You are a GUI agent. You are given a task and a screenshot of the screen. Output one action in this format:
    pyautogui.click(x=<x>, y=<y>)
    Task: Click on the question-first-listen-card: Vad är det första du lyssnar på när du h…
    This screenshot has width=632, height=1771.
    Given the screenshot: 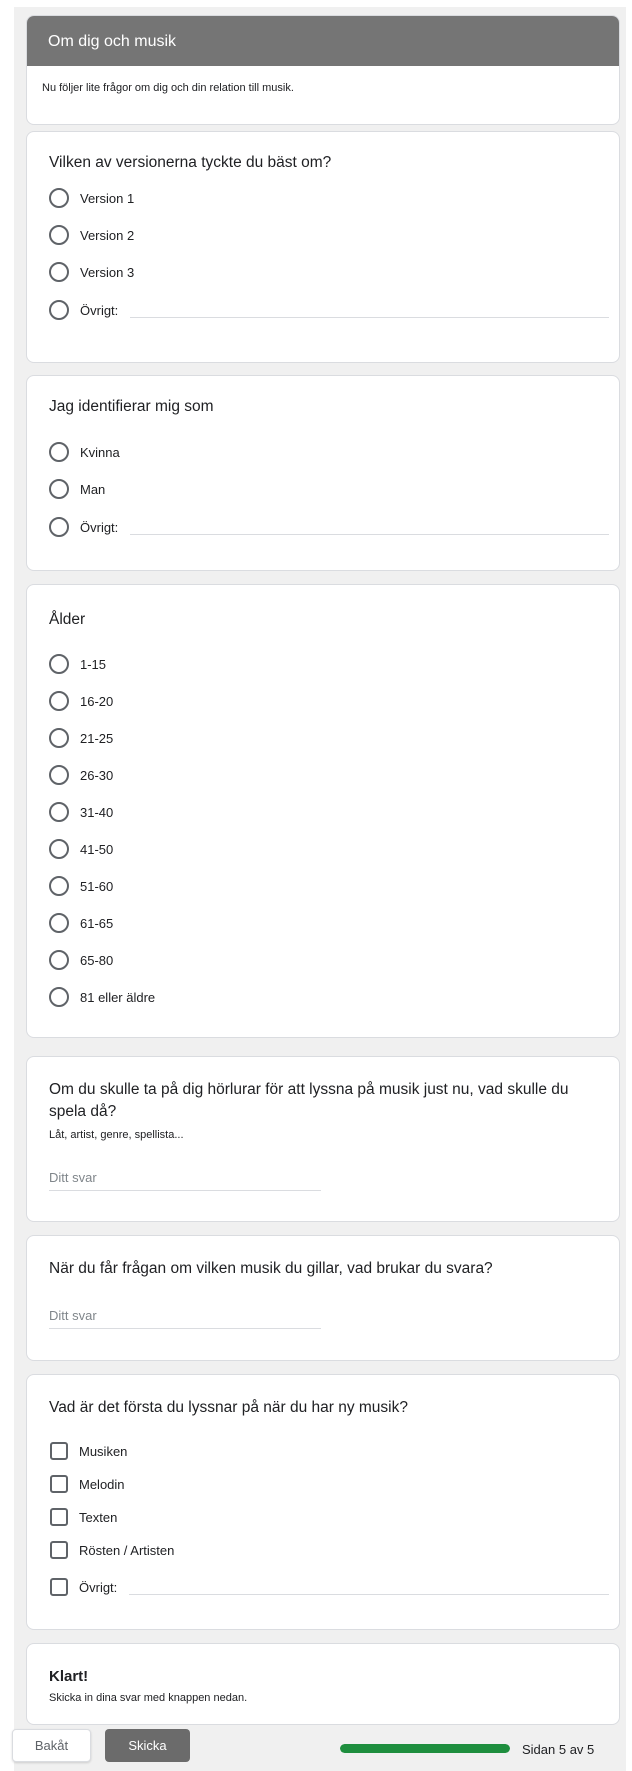 What is the action you would take?
    pyautogui.click(x=323, y=1502)
    